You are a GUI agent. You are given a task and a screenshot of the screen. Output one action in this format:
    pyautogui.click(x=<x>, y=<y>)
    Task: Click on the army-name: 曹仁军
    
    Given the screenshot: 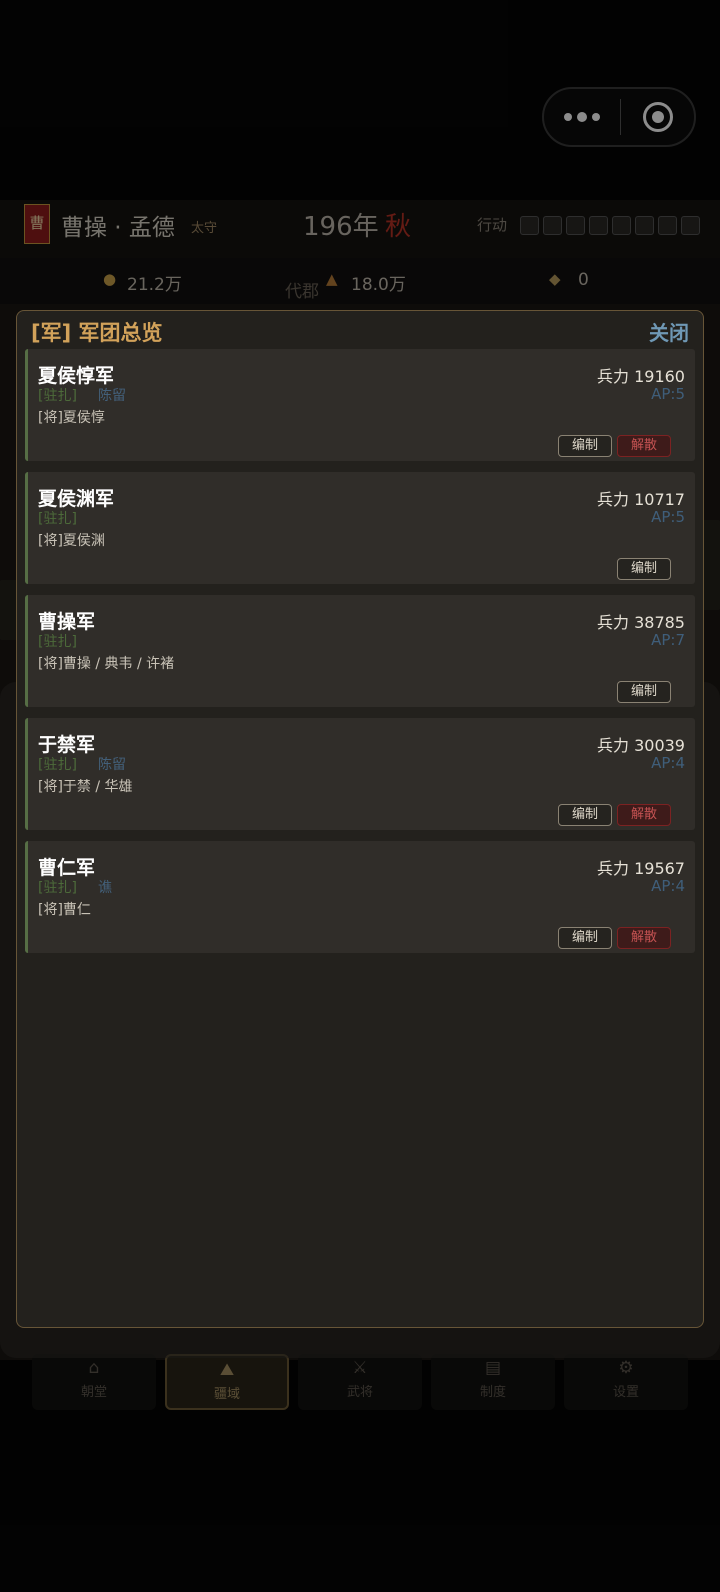 What is the action you would take?
    pyautogui.click(x=67, y=868)
    